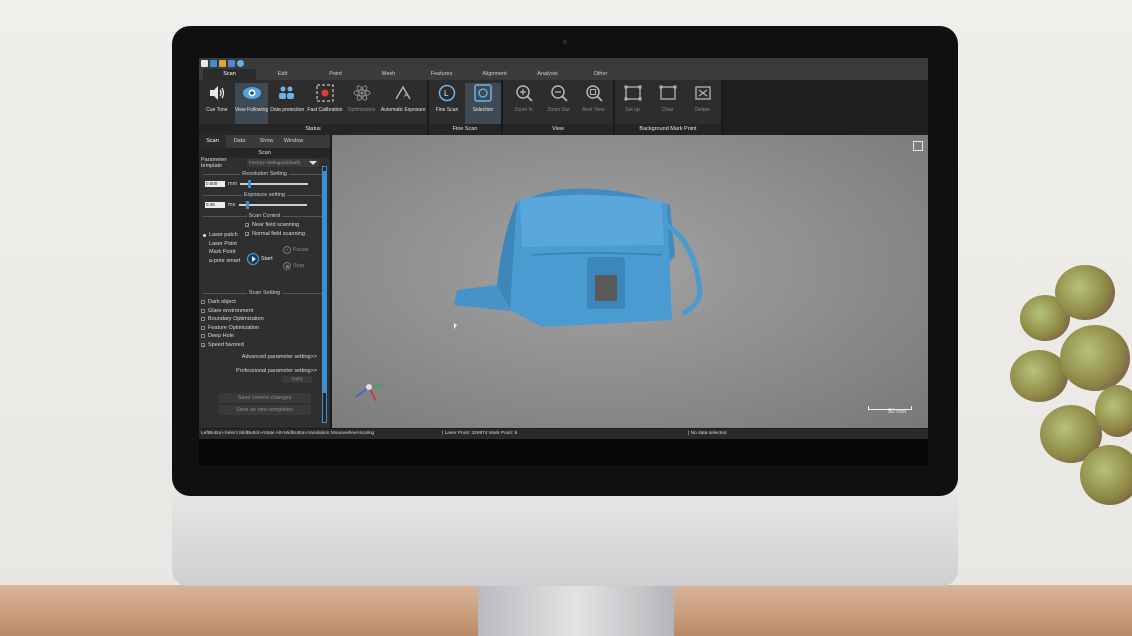 The width and height of the screenshot is (1132, 636). Describe the element at coordinates (264, 345) in the screenshot. I see `speed-favored-checkbox: ✓ Speed favored` at that location.